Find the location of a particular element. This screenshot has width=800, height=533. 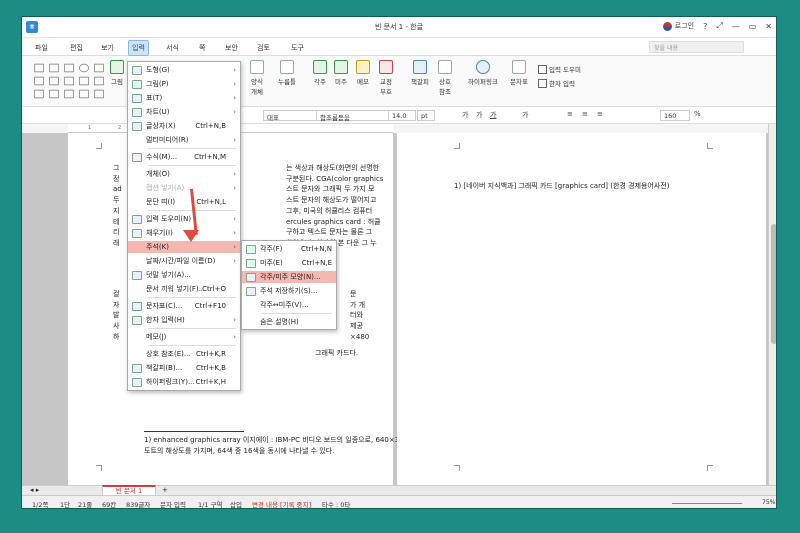

menu-review: 검토 is located at coordinates (263, 48).